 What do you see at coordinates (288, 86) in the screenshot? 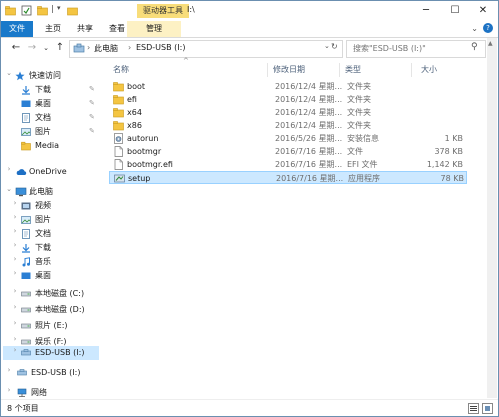
I see `file-row: boot 2016/12/4 星期... 文件夹` at bounding box center [288, 86].